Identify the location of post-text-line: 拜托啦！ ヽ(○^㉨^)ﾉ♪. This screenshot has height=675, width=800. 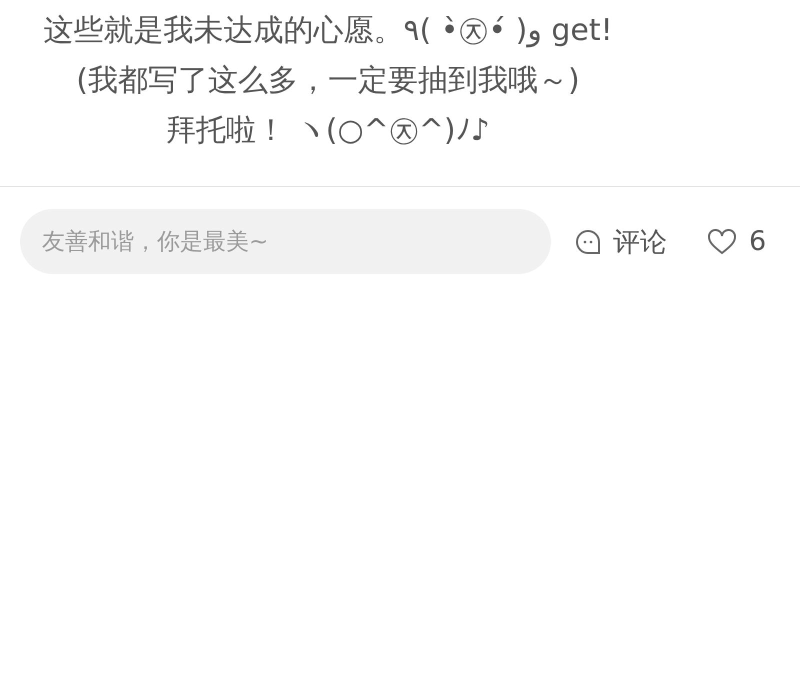
(328, 131).